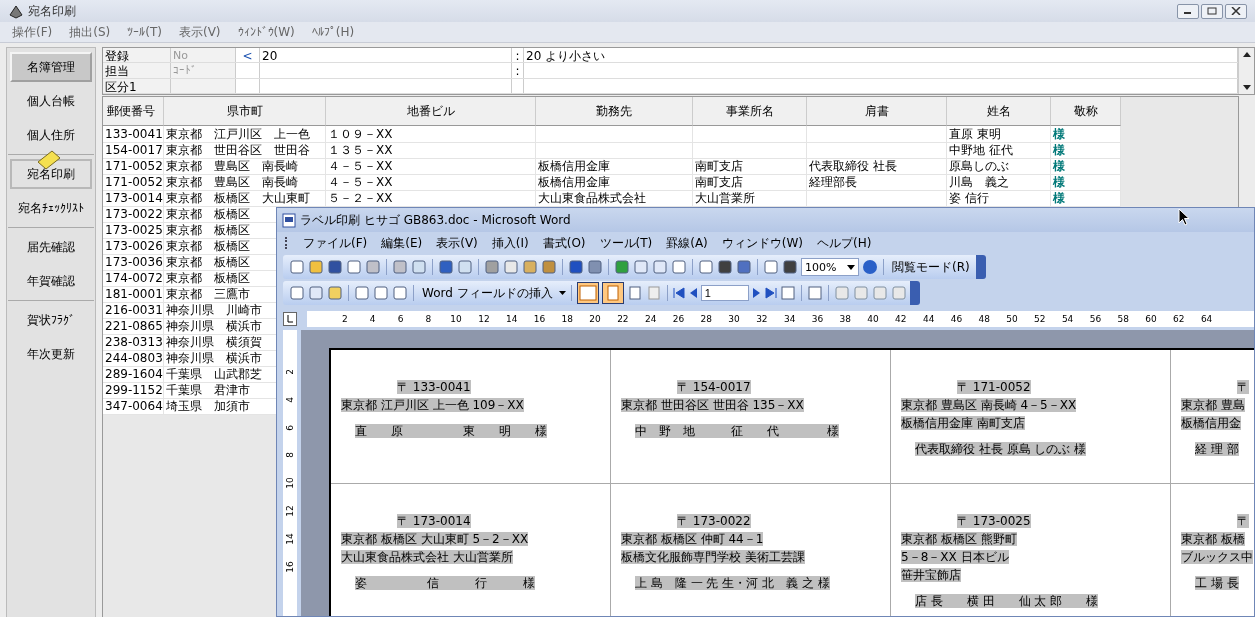 The height and width of the screenshot is (617, 1255). I want to click on ruler-number: 2, so click(345, 319).